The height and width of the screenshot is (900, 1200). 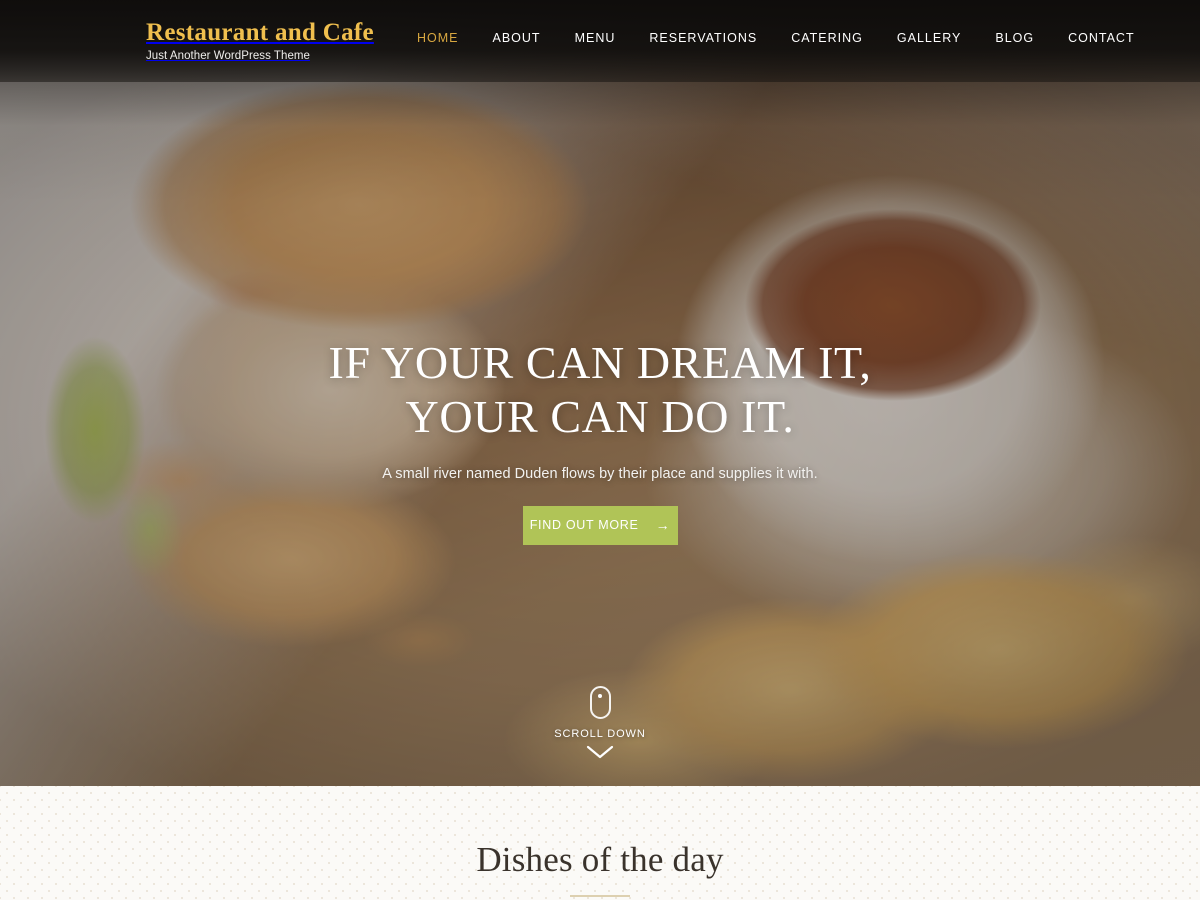 What do you see at coordinates (600, 390) in the screenshot?
I see `hero-heading: IF YOUR CAN DREAM IT, YOUR CAN DO IT.` at bounding box center [600, 390].